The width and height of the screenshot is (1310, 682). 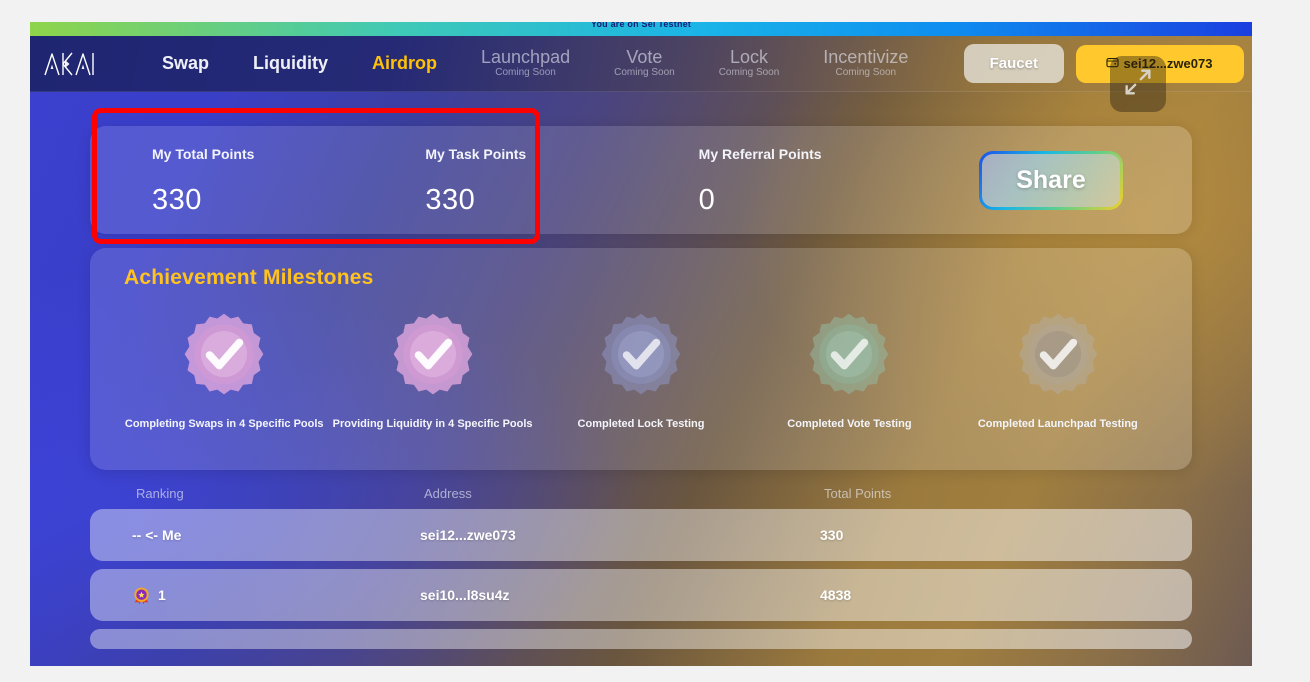 I want to click on milestone-liquidity: Providing Liquidity in 4 Specific Pools, so click(x=432, y=369).